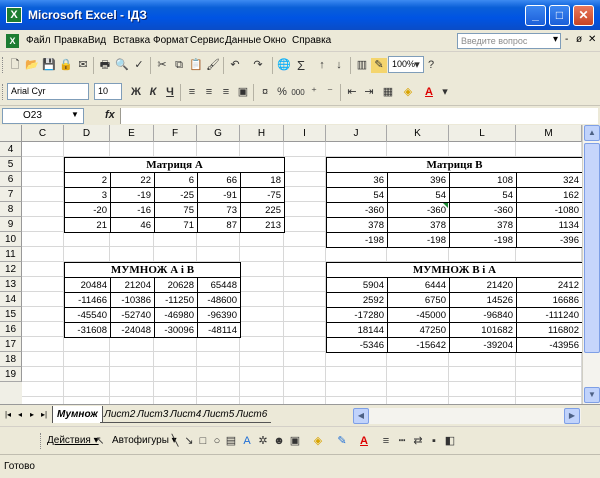  I want to click on product-ba-cell: -111240, so click(549, 315).